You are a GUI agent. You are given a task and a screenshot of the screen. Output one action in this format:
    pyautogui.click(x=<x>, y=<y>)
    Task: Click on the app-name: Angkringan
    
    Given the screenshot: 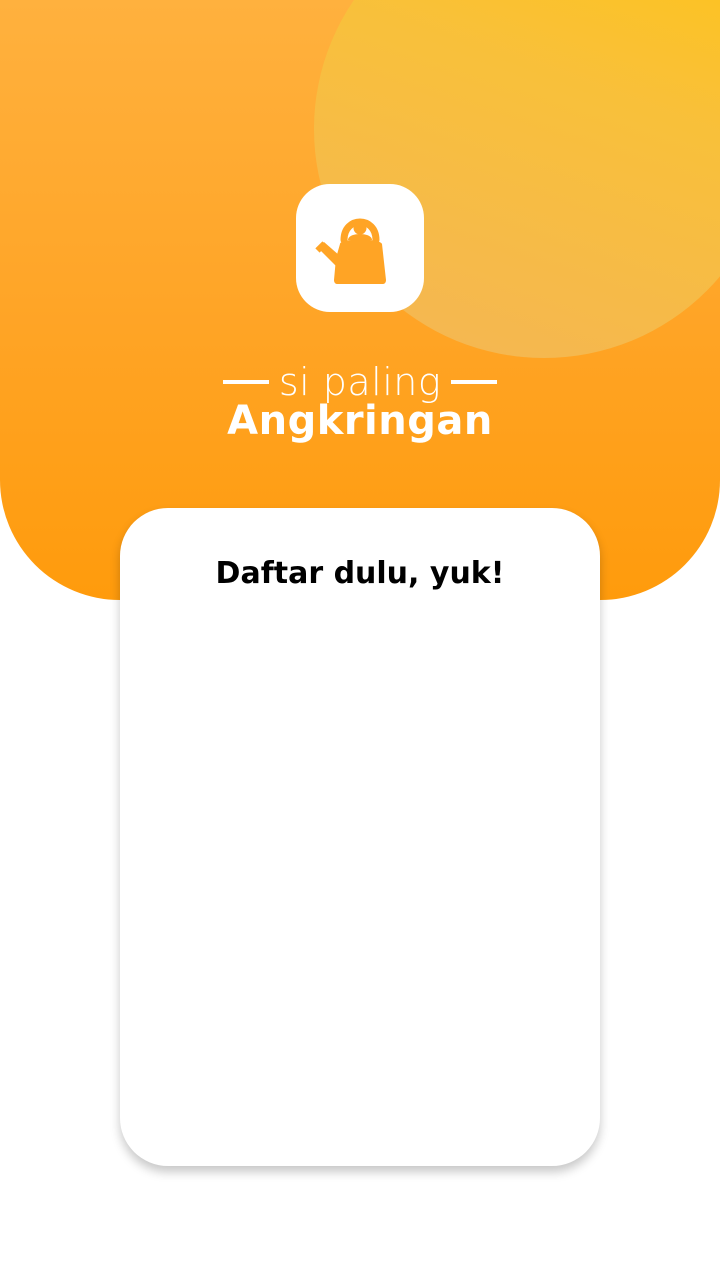 What is the action you would take?
    pyautogui.click(x=360, y=421)
    